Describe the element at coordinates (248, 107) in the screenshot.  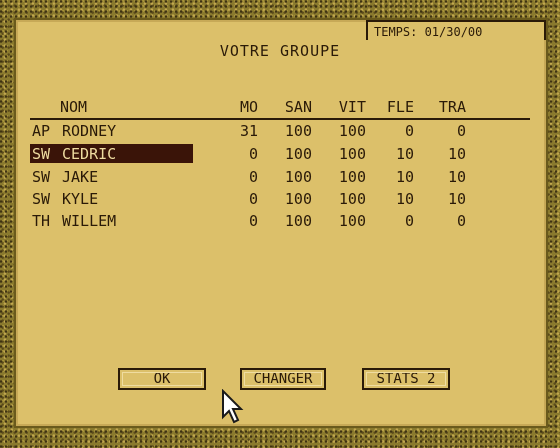
I see `col-header-mo: MO` at that location.